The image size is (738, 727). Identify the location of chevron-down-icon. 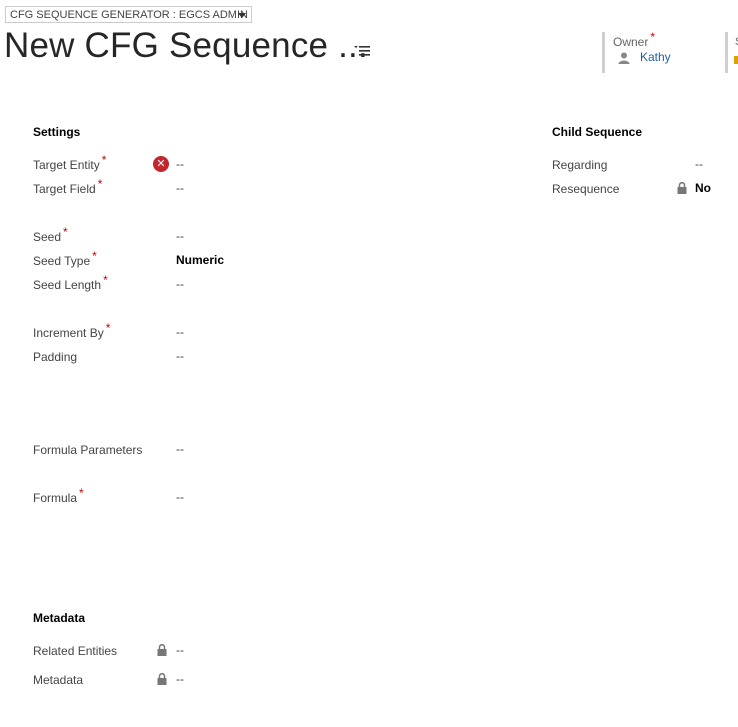
(242, 15).